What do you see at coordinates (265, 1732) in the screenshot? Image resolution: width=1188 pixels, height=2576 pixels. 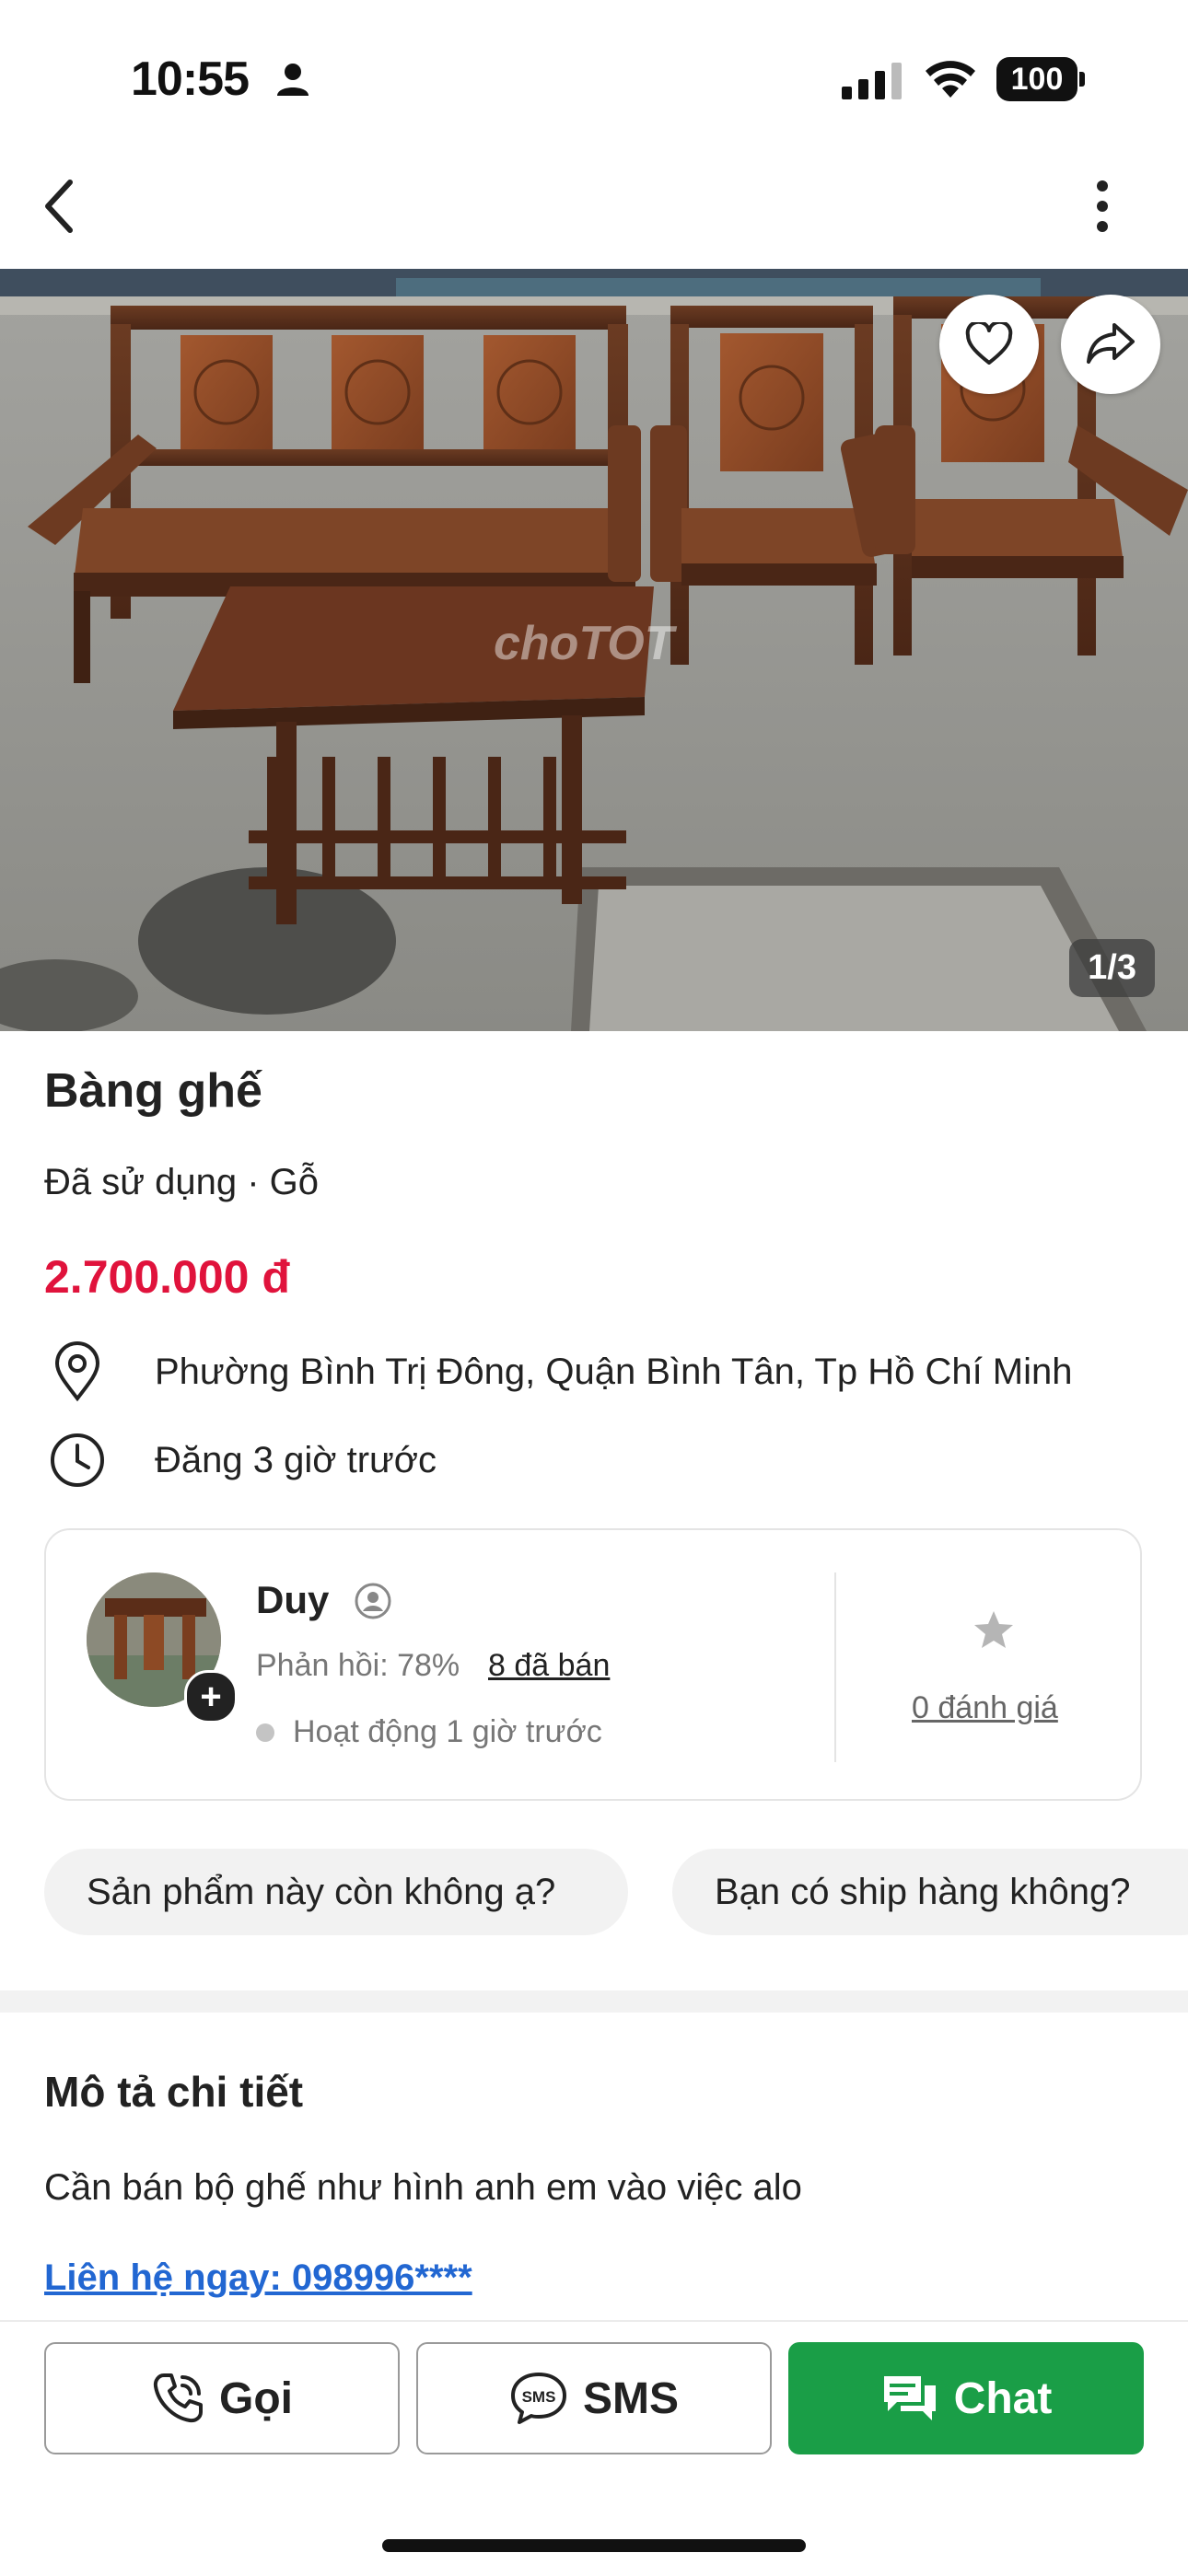 I see `status-dot` at bounding box center [265, 1732].